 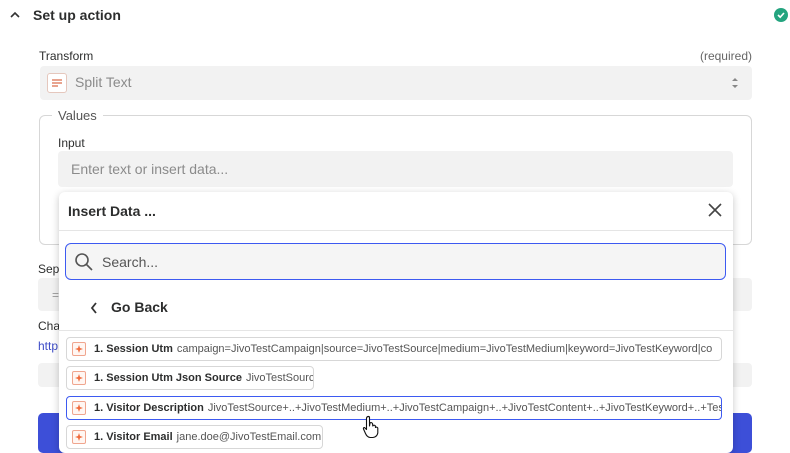 I want to click on data-item-value: jane.doe@JivoTestEmail.com, so click(x=249, y=437).